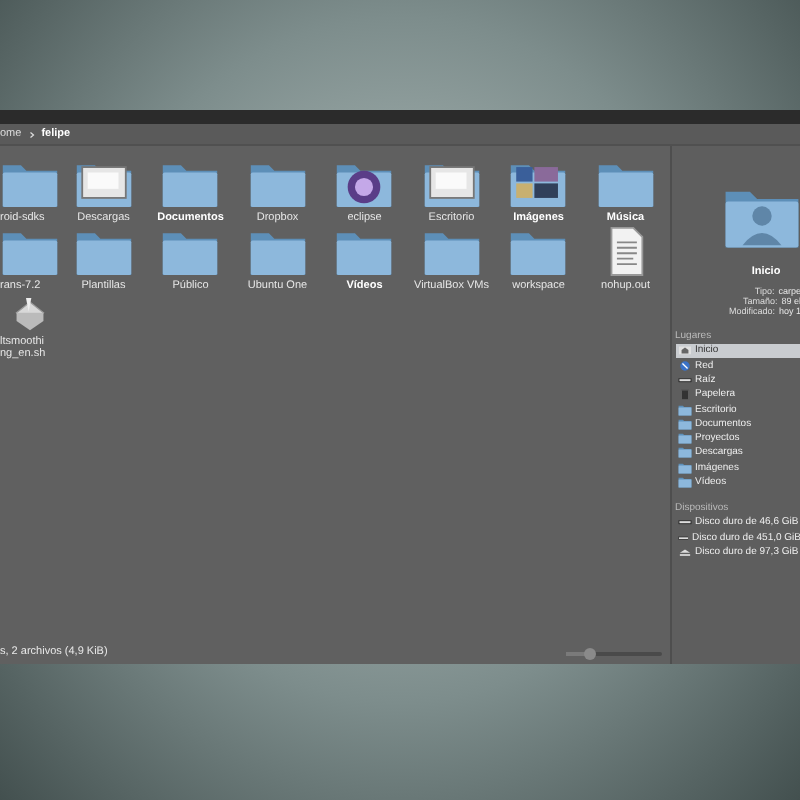 This screenshot has width=800, height=800. Describe the element at coordinates (684, 394) in the screenshot. I see `trash-icon` at that location.